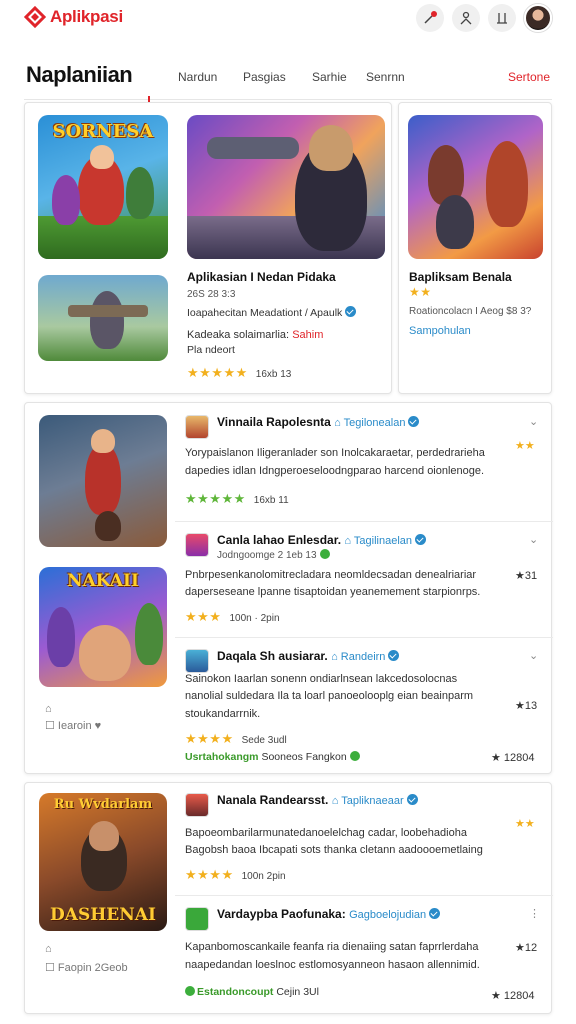 The width and height of the screenshot is (576, 1024). I want to click on game-art-warriors, so click(475, 187).